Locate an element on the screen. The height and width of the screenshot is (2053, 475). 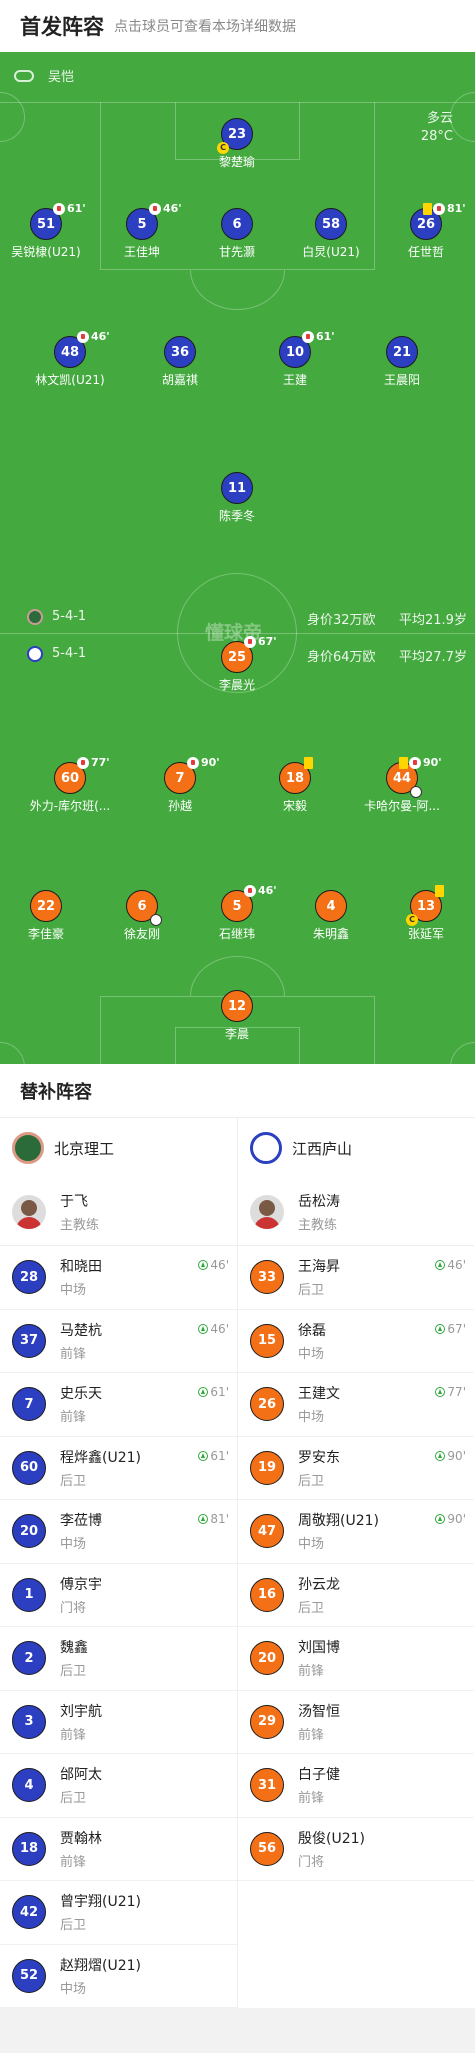
player-marker: 26 81' 任世哲 is located at coordinates (420, 231).